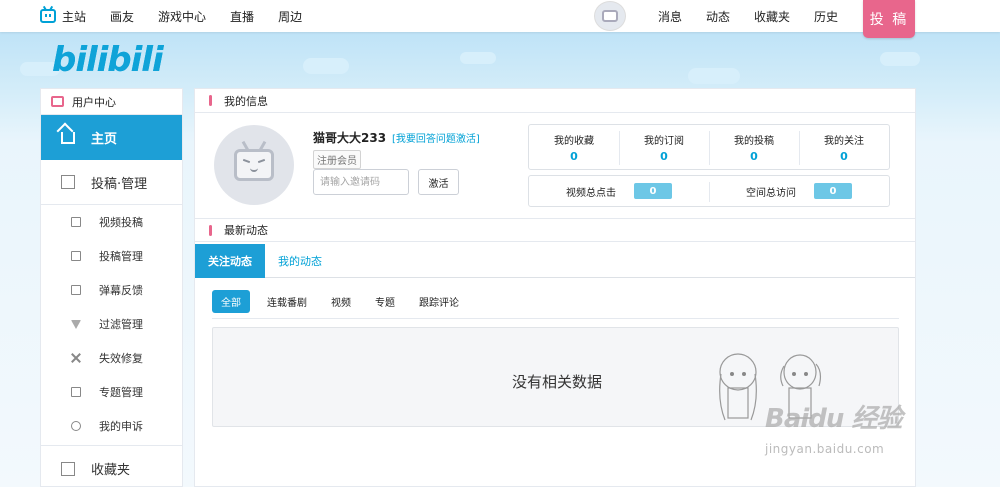  Describe the element at coordinates (119, 184) in the screenshot. I see `sidebar-item-upload-manage-label: 投稿·管理` at that location.